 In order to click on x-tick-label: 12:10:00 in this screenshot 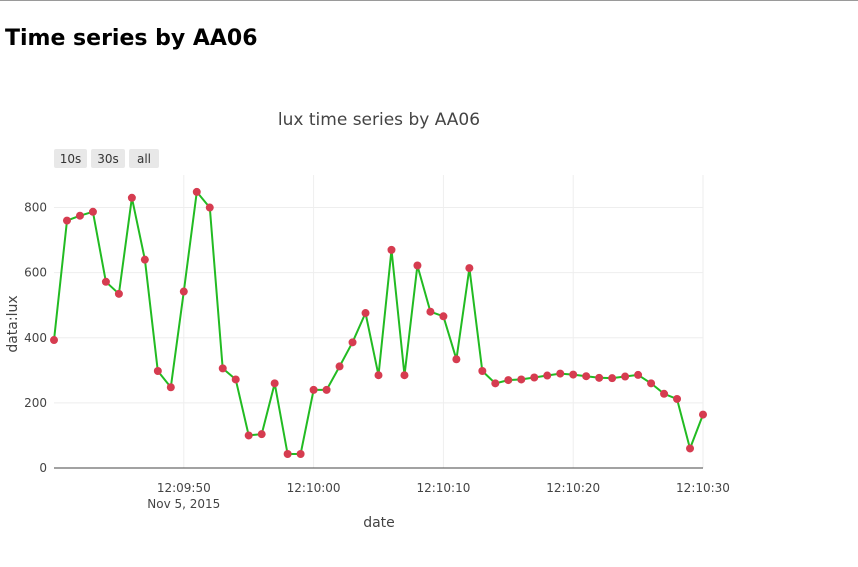, I will do `click(314, 488)`.